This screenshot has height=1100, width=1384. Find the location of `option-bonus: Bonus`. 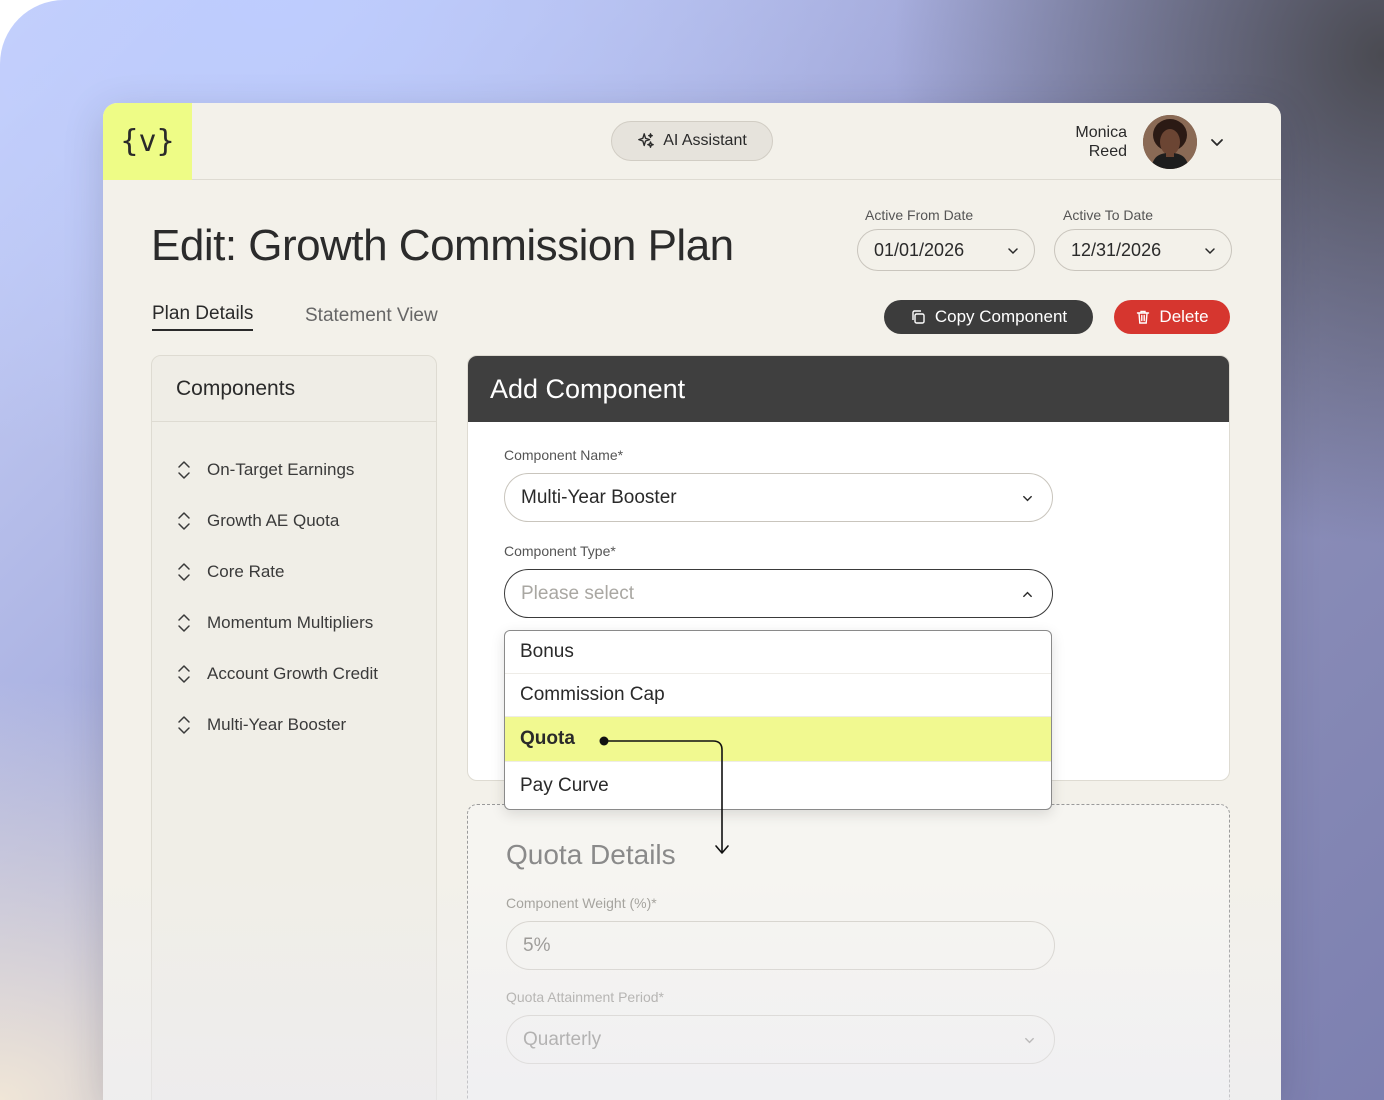

option-bonus: Bonus is located at coordinates (778, 652).